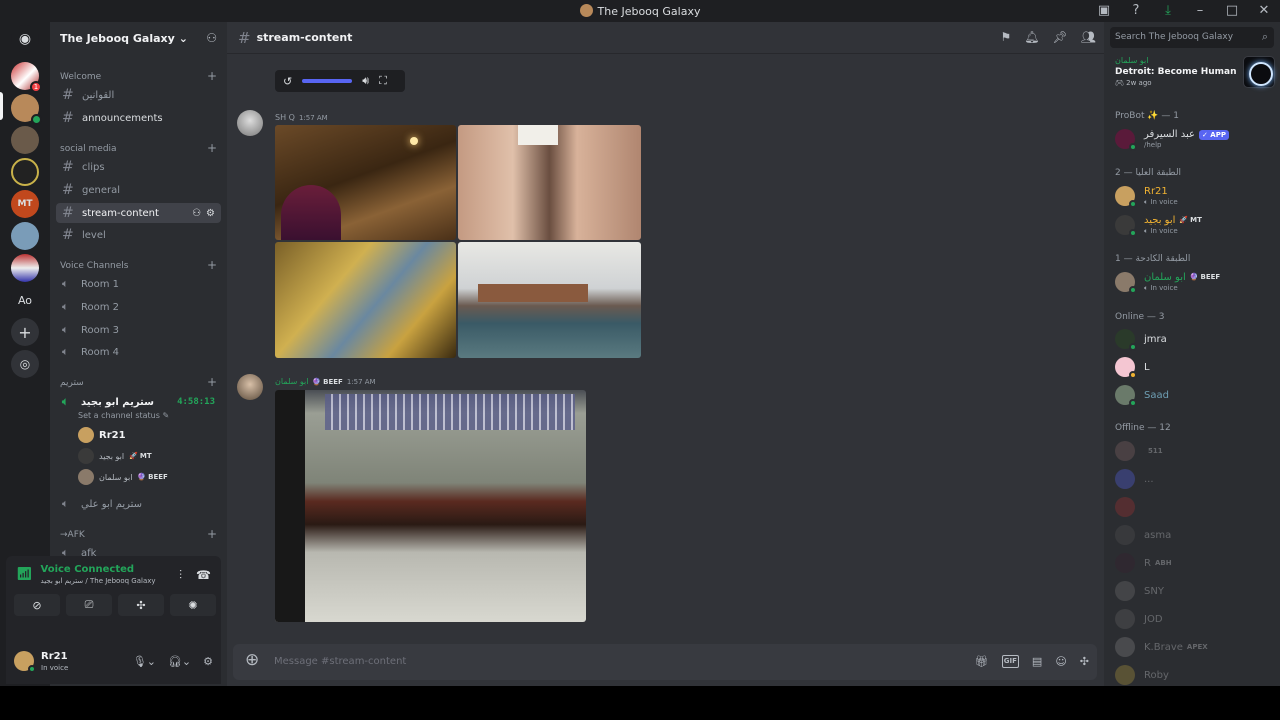 The image size is (1280, 720). What do you see at coordinates (26, 77) in the screenshot?
I see `server-1-icon: 1` at bounding box center [26, 77].